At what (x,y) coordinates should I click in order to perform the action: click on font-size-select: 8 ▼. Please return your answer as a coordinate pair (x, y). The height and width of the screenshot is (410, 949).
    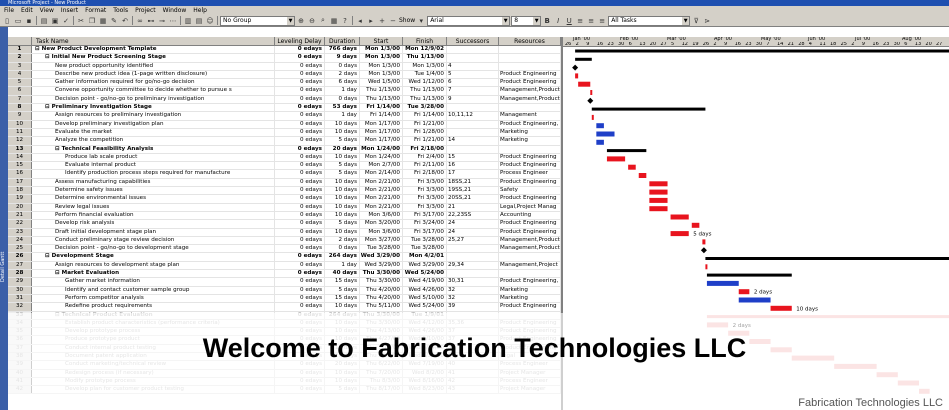
    Looking at the image, I should click on (526, 20).